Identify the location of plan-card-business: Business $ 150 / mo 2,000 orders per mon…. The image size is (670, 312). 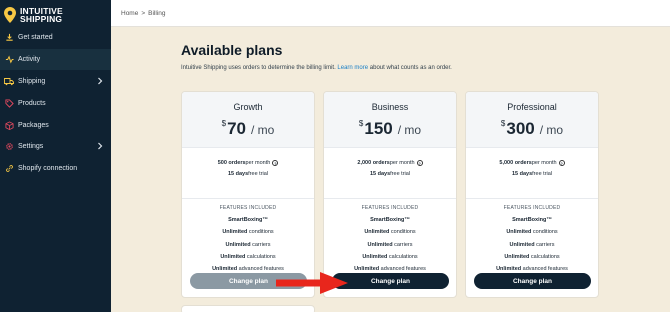
(390, 194).